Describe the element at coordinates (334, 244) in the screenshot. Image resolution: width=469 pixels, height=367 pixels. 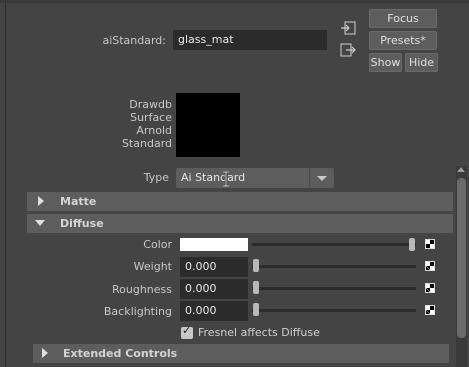
I see `color-slider` at that location.